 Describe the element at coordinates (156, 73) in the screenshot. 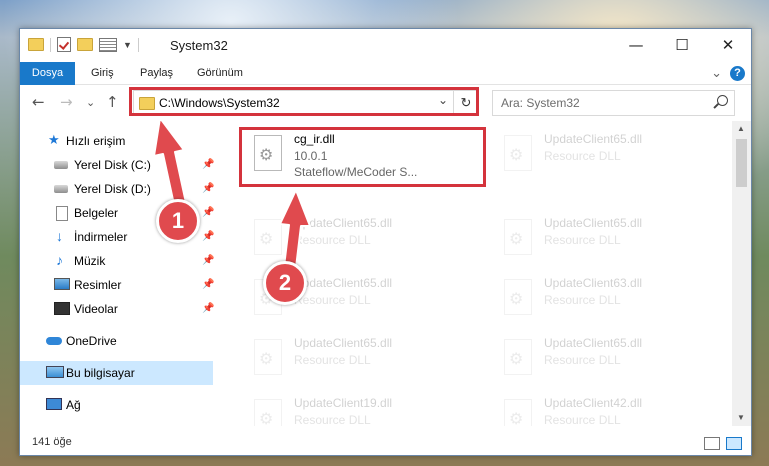

I see `tab-share: Paylaş` at that location.